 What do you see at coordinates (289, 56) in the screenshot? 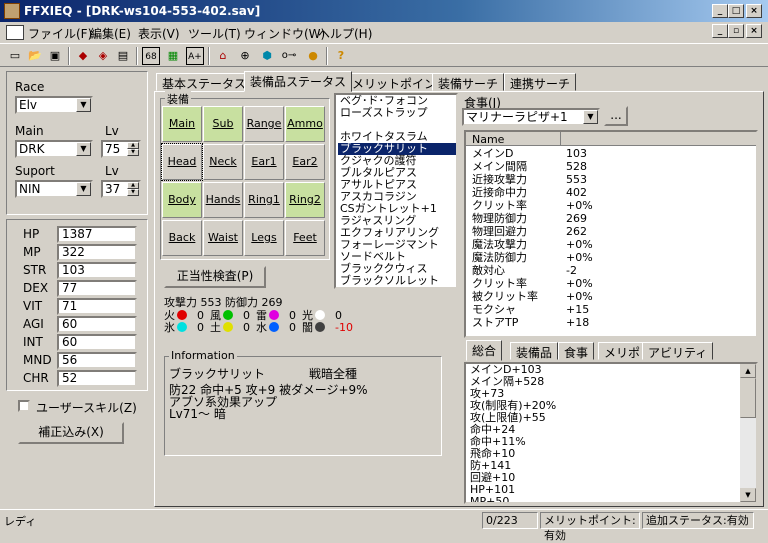
I see `key-icon: o⊸` at bounding box center [289, 56].